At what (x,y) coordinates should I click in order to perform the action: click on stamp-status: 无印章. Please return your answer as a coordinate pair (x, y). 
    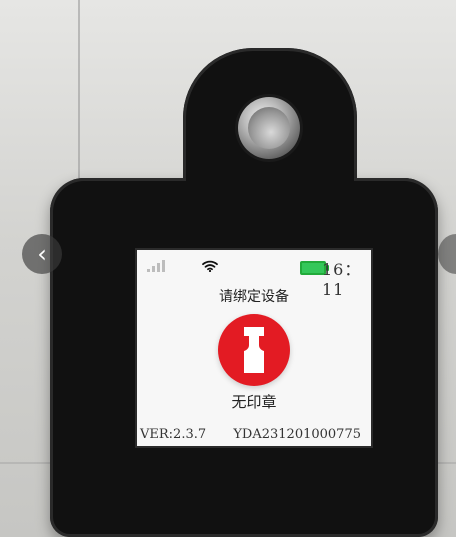
    Looking at the image, I should click on (254, 402).